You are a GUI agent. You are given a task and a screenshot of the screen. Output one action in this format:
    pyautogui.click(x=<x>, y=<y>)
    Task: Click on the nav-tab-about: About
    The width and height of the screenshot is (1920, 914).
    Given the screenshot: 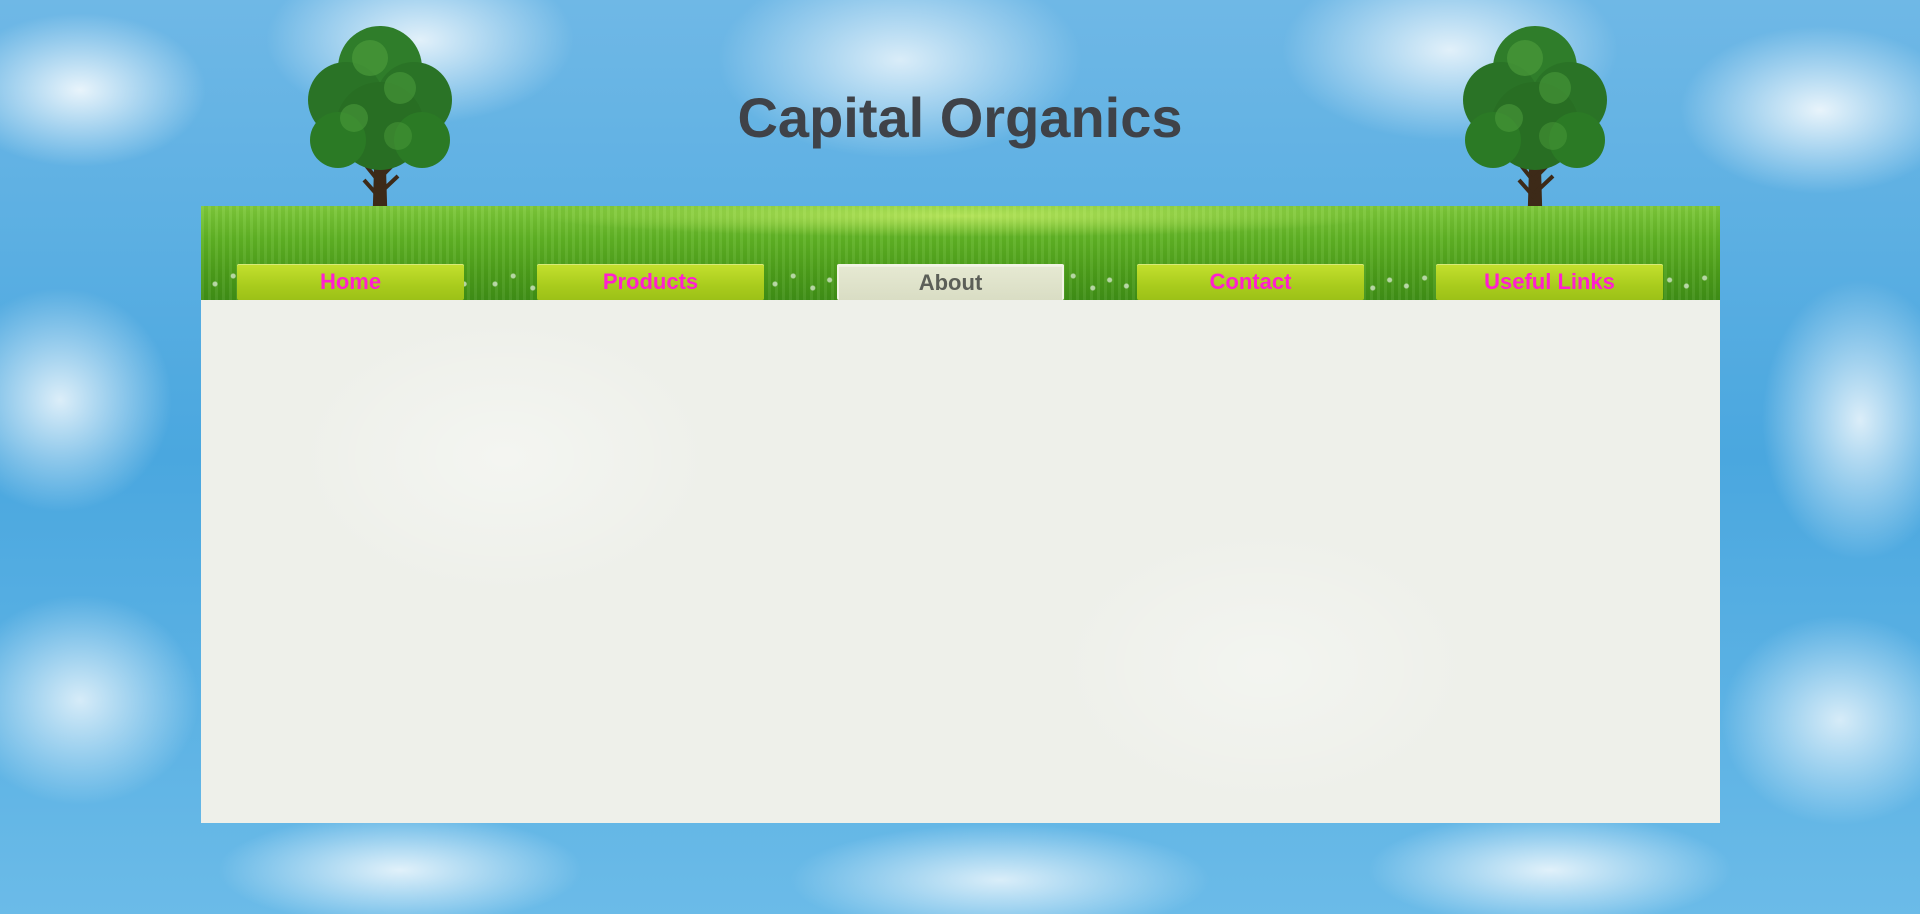 What is the action you would take?
    pyautogui.click(x=950, y=282)
    